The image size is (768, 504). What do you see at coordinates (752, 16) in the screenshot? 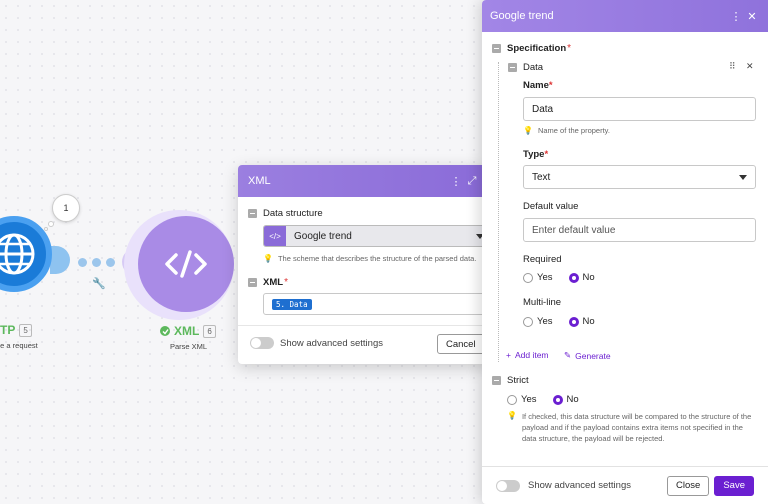
I see `close-icon: ✕` at bounding box center [752, 16].